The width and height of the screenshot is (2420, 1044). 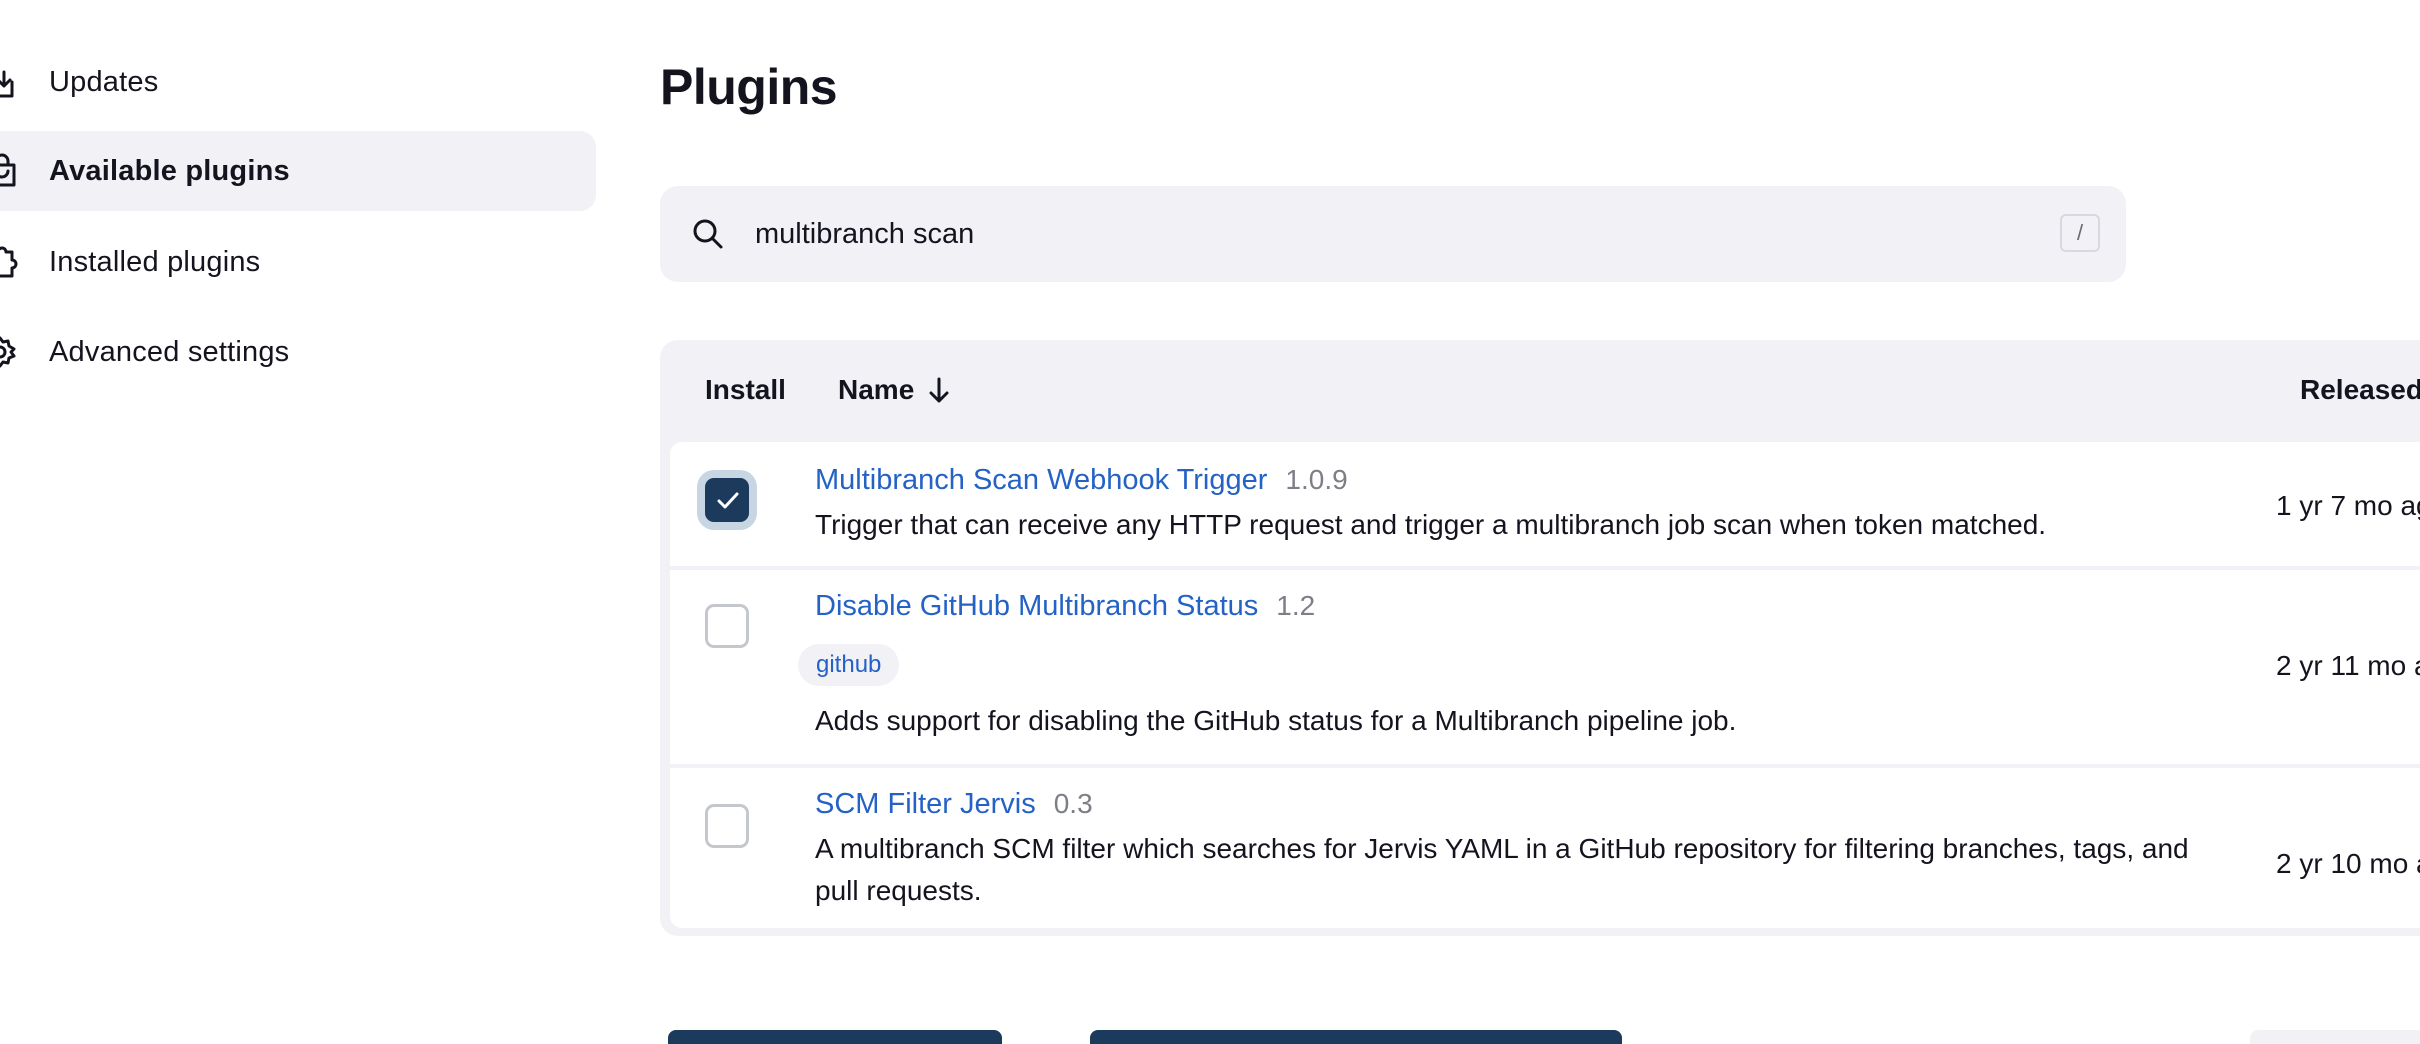 I want to click on plugin-tag: github, so click(x=849, y=665).